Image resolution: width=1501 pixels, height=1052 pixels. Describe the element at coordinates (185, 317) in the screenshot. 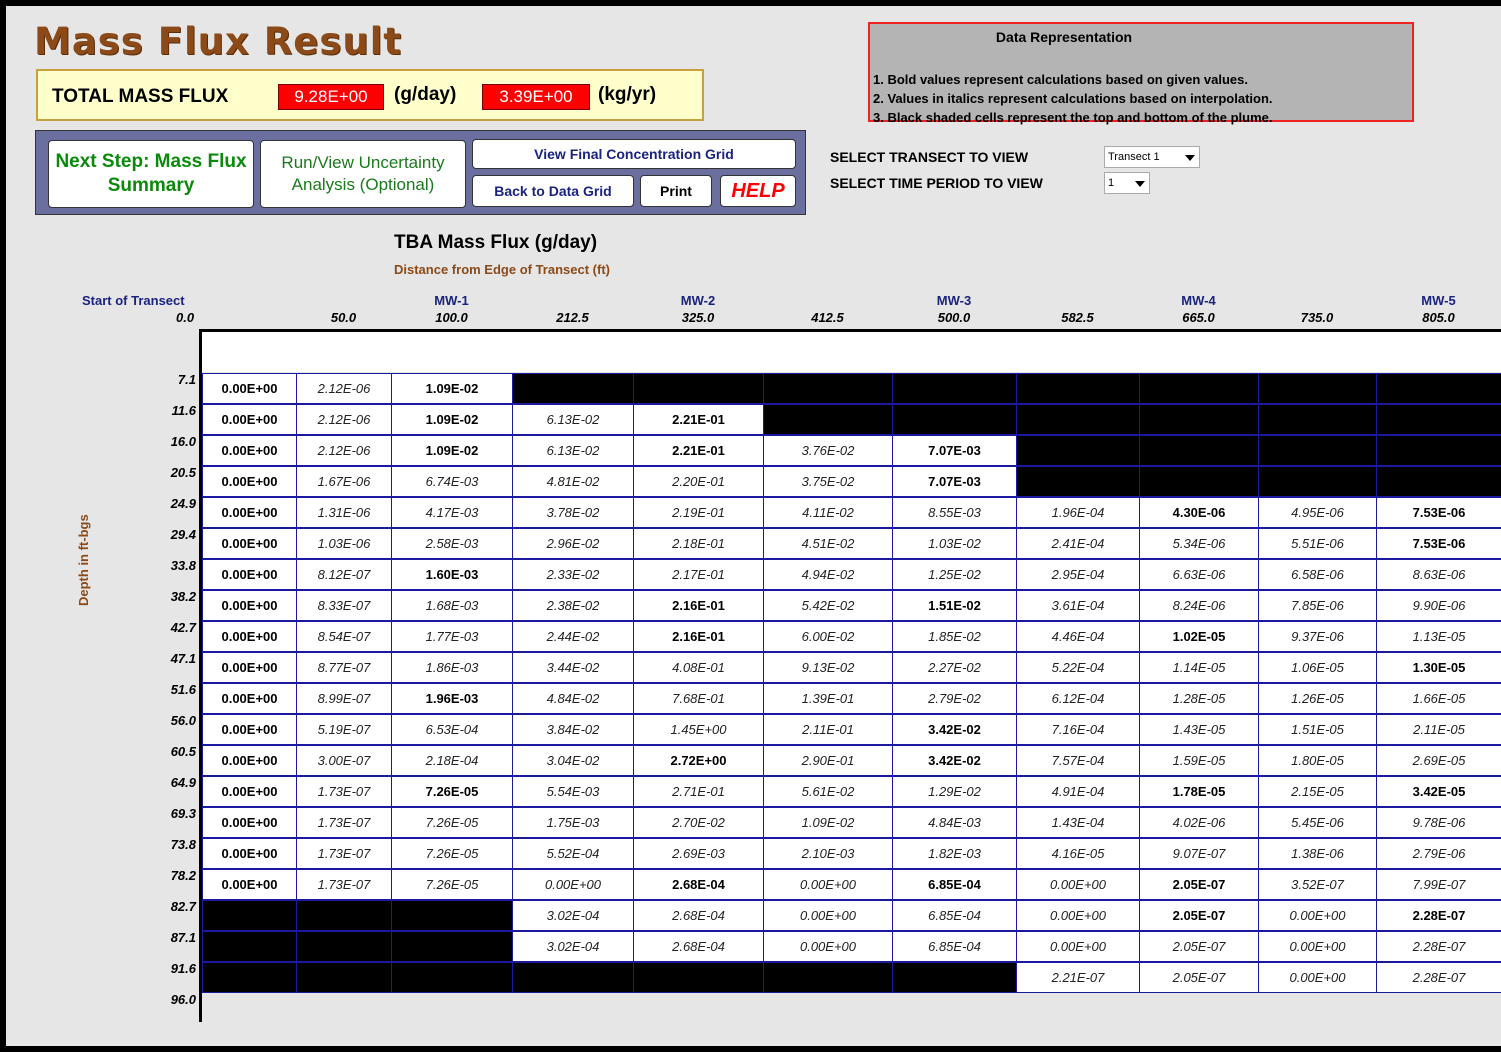

I see `start-of-transect-value: 0.0` at that location.